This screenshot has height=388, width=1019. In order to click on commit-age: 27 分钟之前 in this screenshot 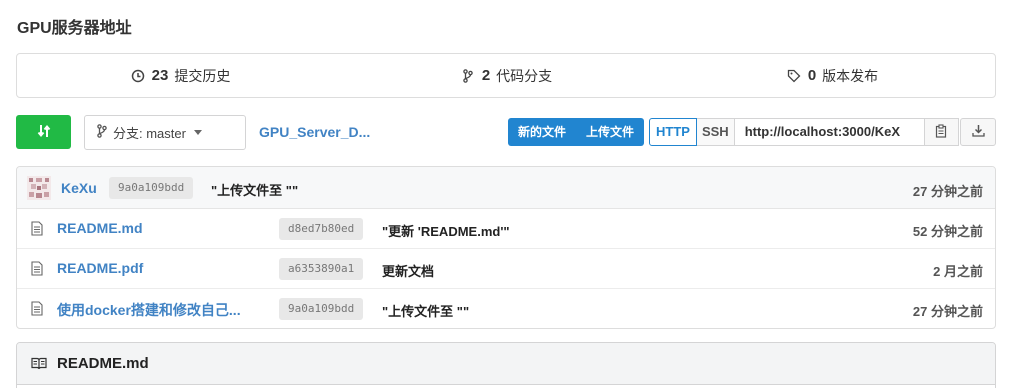, I will do `click(947, 191)`.